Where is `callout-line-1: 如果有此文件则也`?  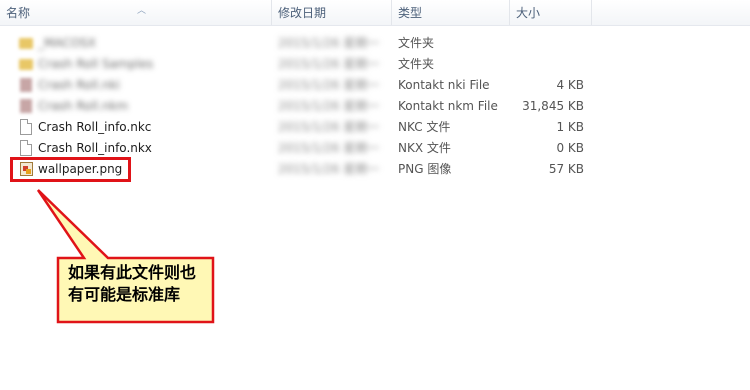
callout-line-1: 如果有此文件则也 is located at coordinates (132, 272).